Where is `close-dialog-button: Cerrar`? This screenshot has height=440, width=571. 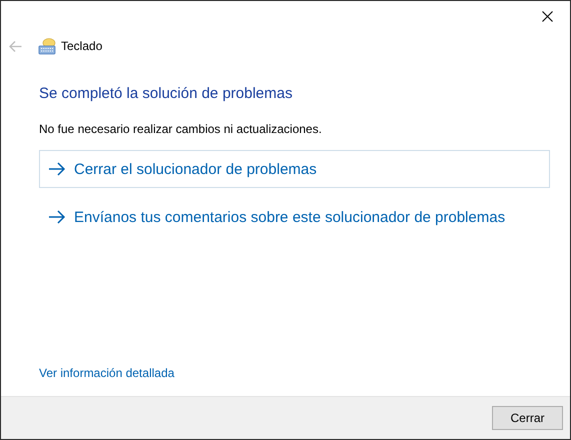
close-dialog-button: Cerrar is located at coordinates (527, 418).